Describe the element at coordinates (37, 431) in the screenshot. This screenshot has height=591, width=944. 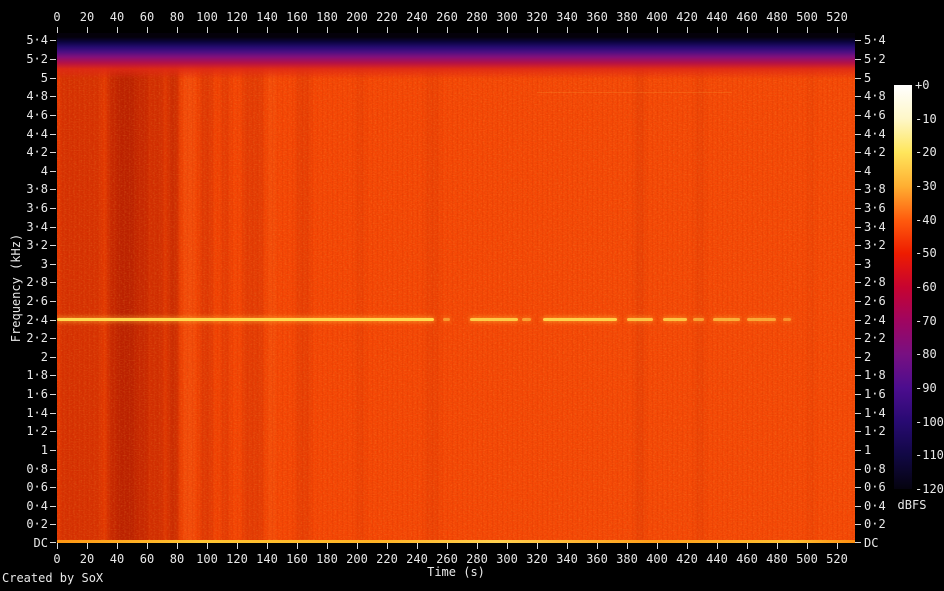
I see `freq-tick-label: 1·2` at that location.